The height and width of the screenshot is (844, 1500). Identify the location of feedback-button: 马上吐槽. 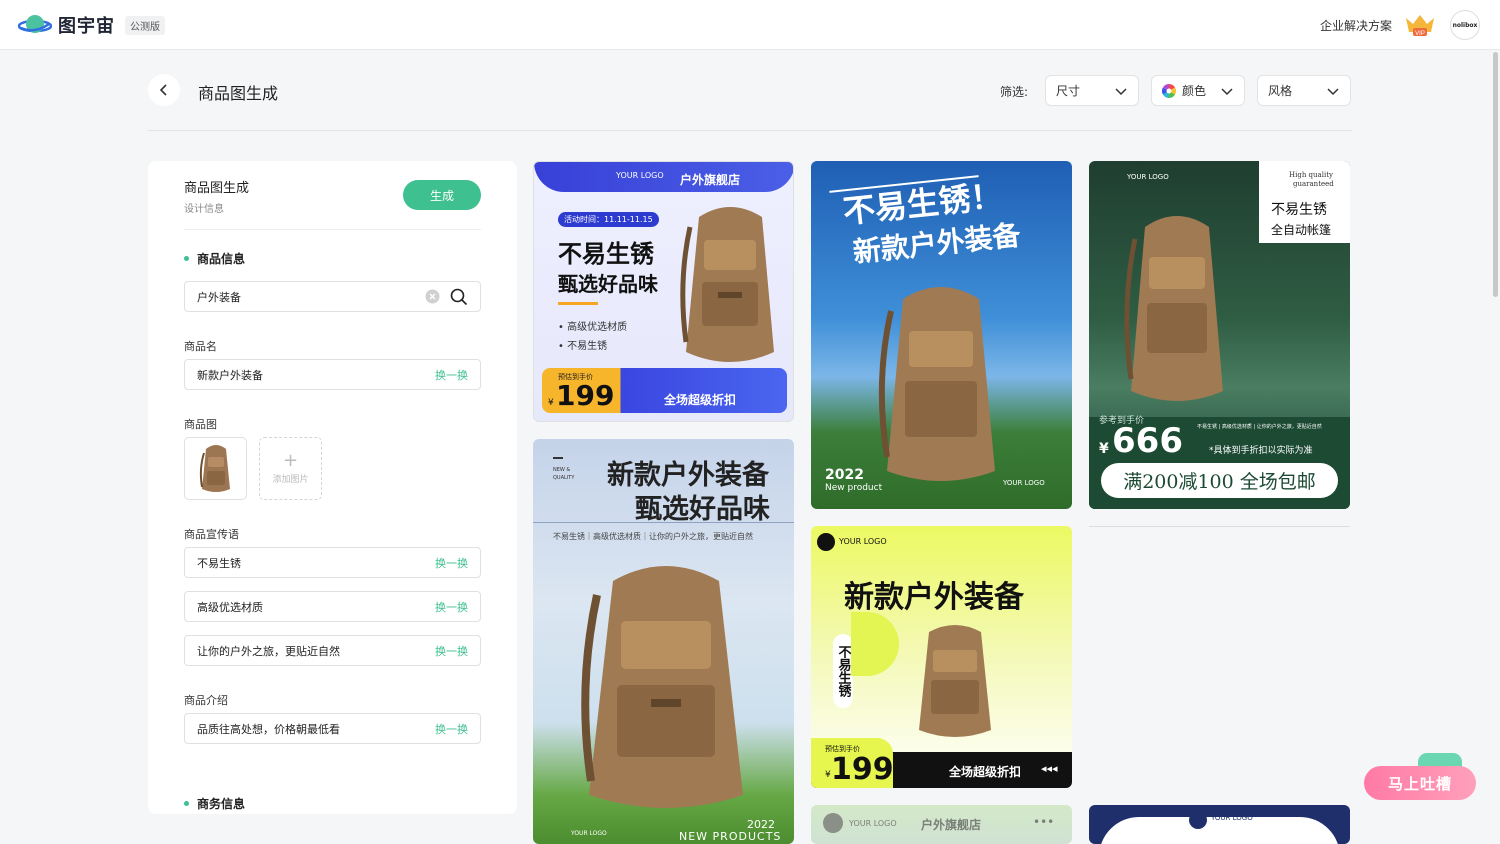
(1420, 783).